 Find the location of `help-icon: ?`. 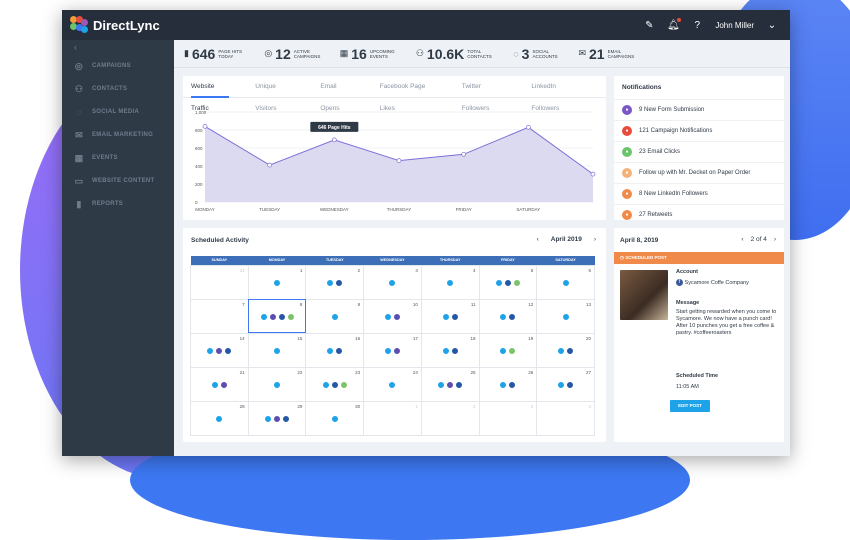

help-icon: ? is located at coordinates (697, 25).